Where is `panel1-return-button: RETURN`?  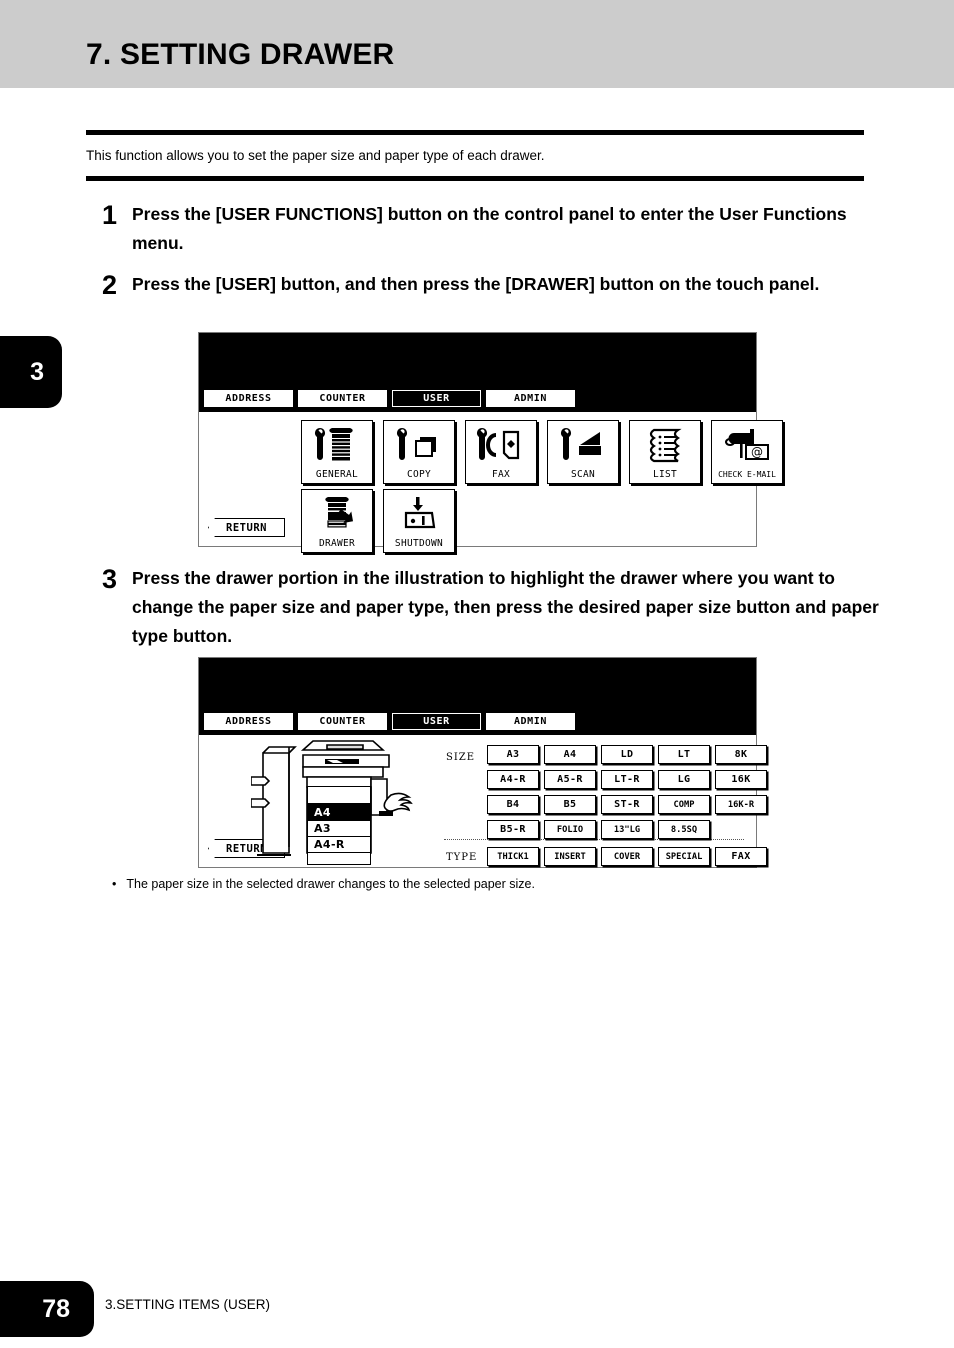
panel1-return-button: RETURN is located at coordinates (246, 527).